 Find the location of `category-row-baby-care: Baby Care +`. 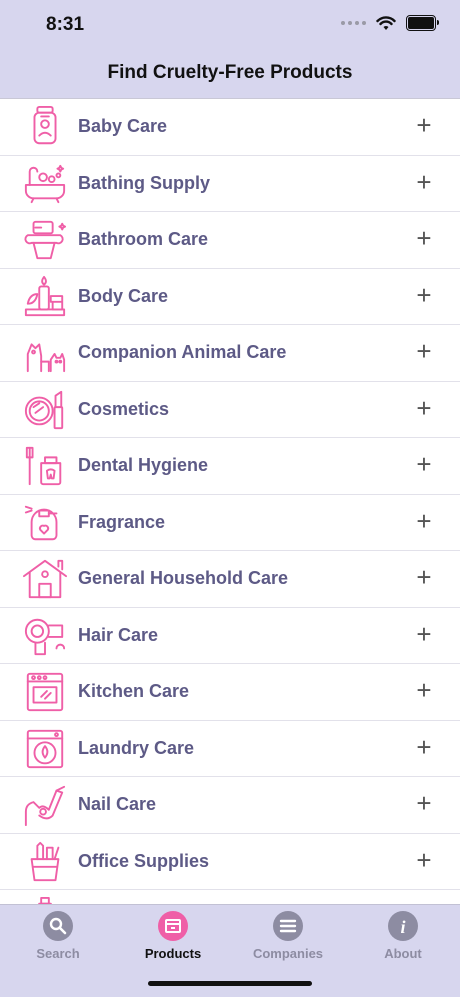

category-row-baby-care: Baby Care + is located at coordinates (230, 127).